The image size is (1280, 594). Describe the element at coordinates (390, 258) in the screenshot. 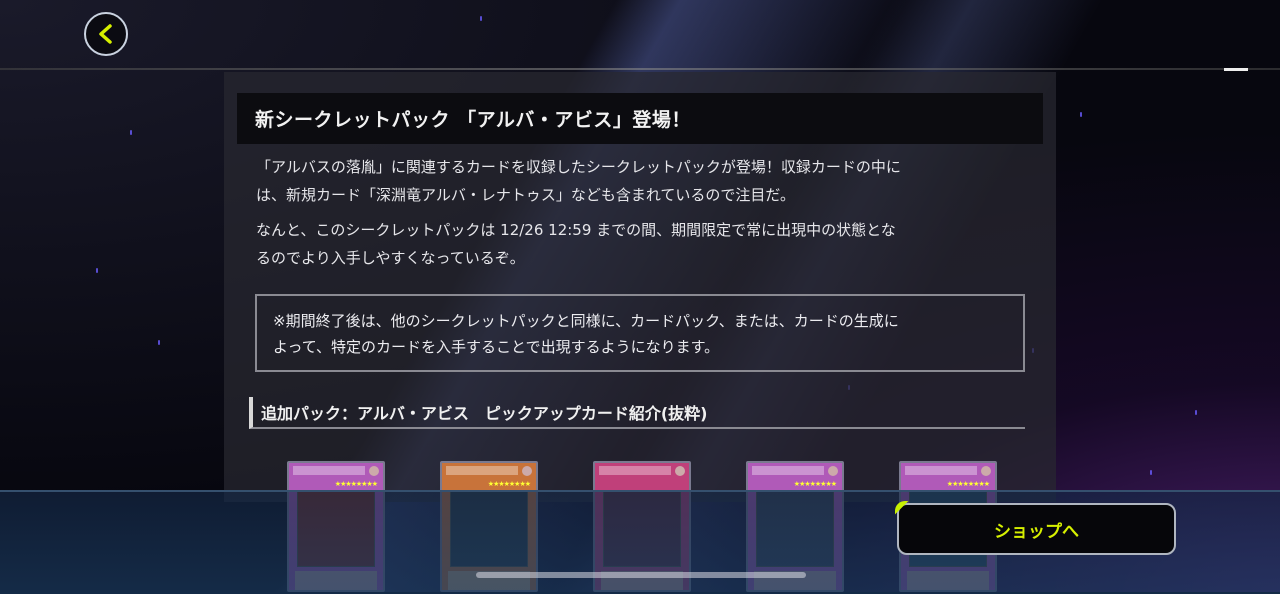

I see `paragraph-line: るのでより入手しやすくなっているぞ。` at that location.